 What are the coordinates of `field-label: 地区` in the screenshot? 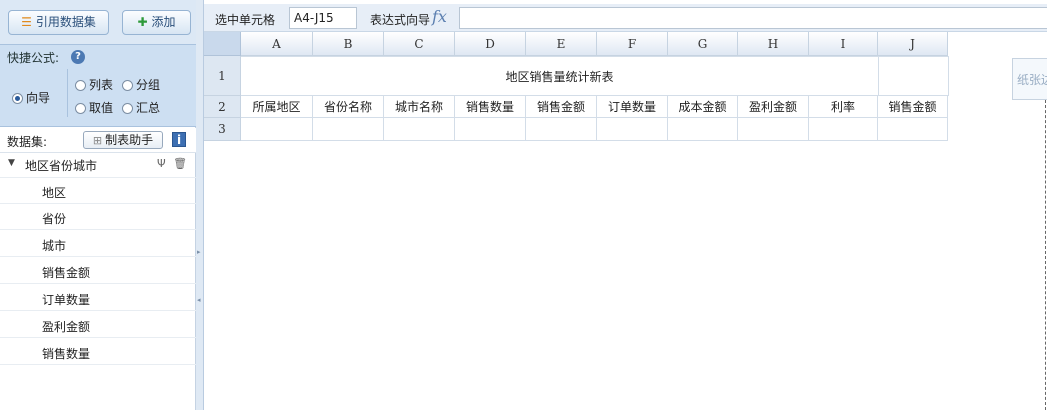 It's located at (54, 193).